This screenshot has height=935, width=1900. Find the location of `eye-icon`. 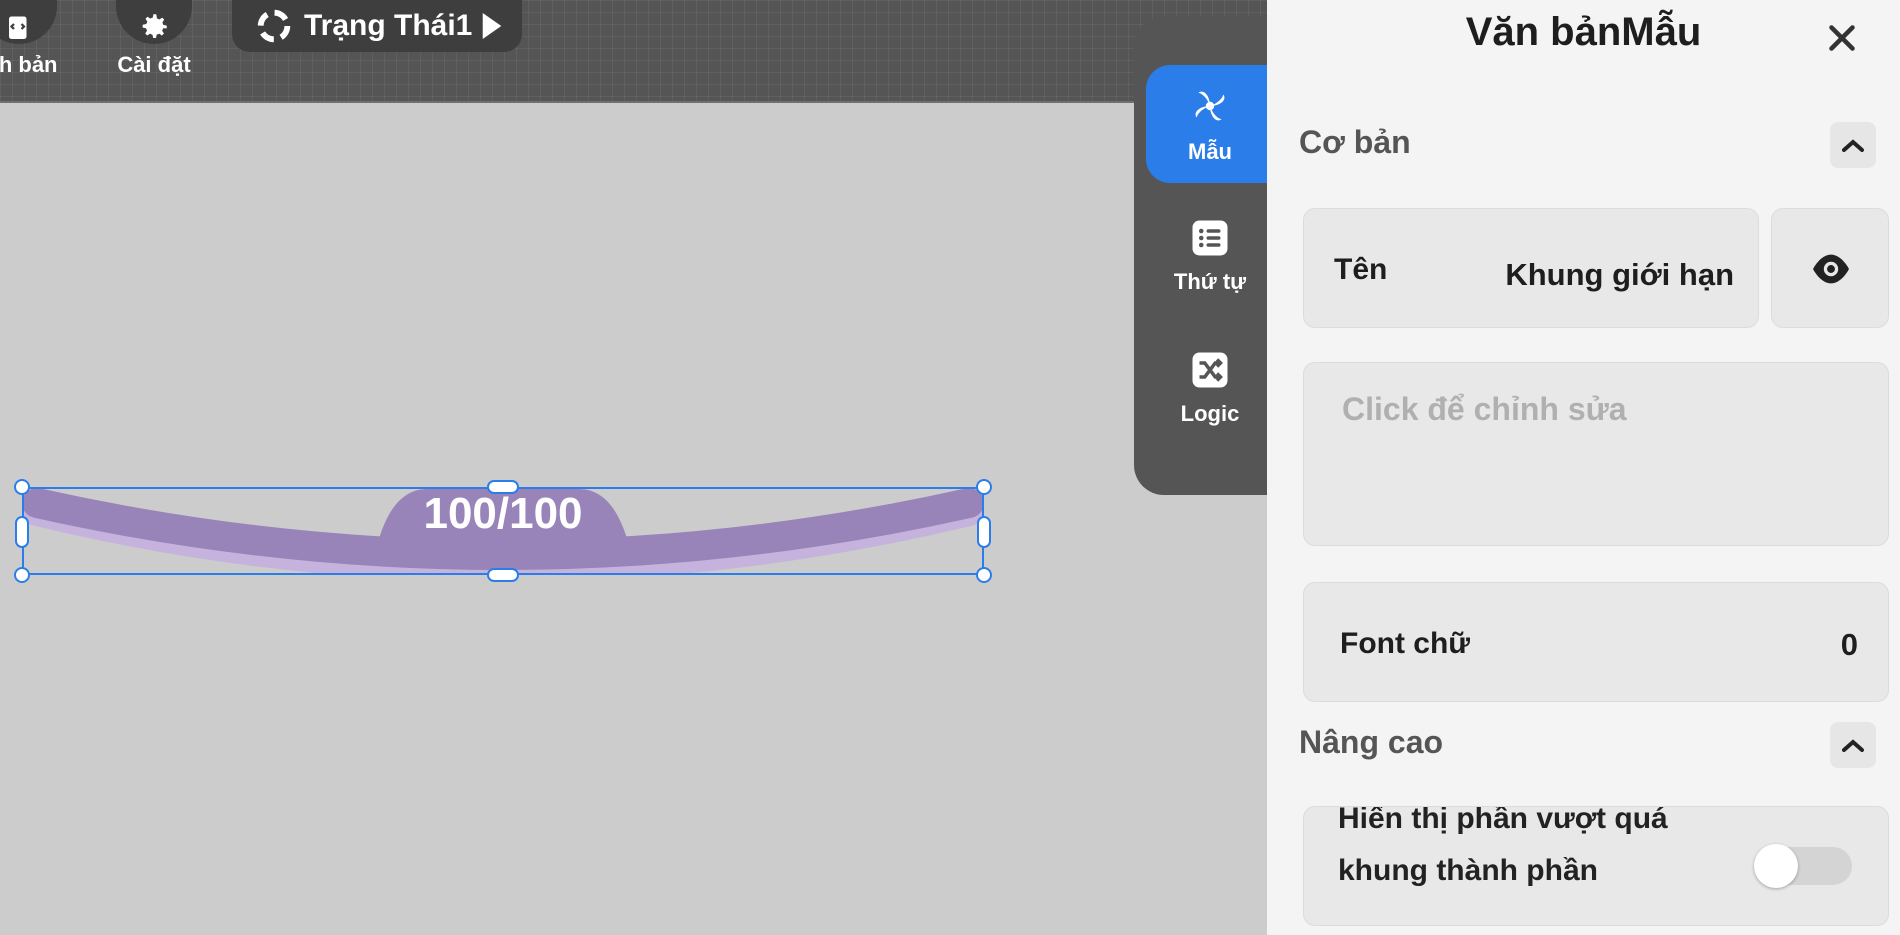

eye-icon is located at coordinates (1831, 269).